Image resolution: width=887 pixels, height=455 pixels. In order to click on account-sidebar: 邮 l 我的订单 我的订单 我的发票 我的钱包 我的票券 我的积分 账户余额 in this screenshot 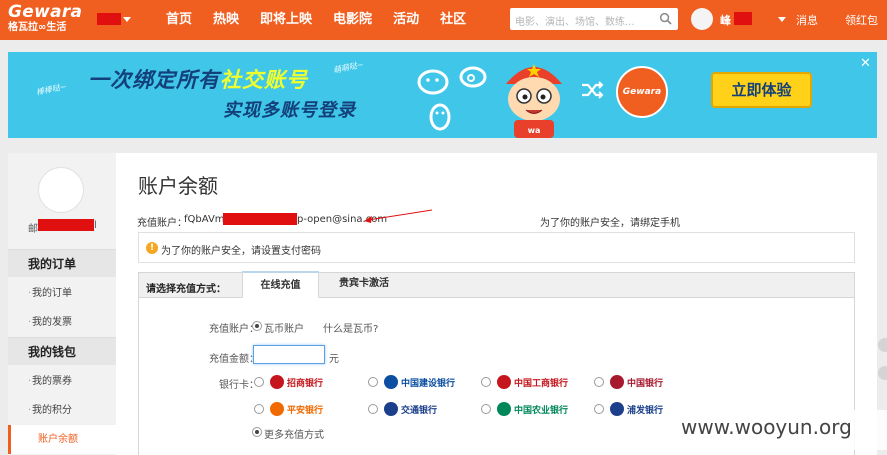, I will do `click(62, 304)`.